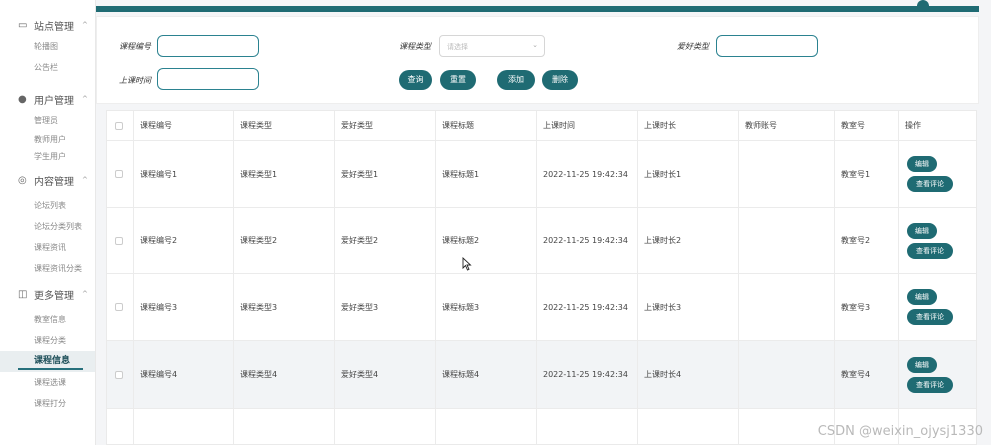  I want to click on column-header: 课程编号, so click(184, 125).